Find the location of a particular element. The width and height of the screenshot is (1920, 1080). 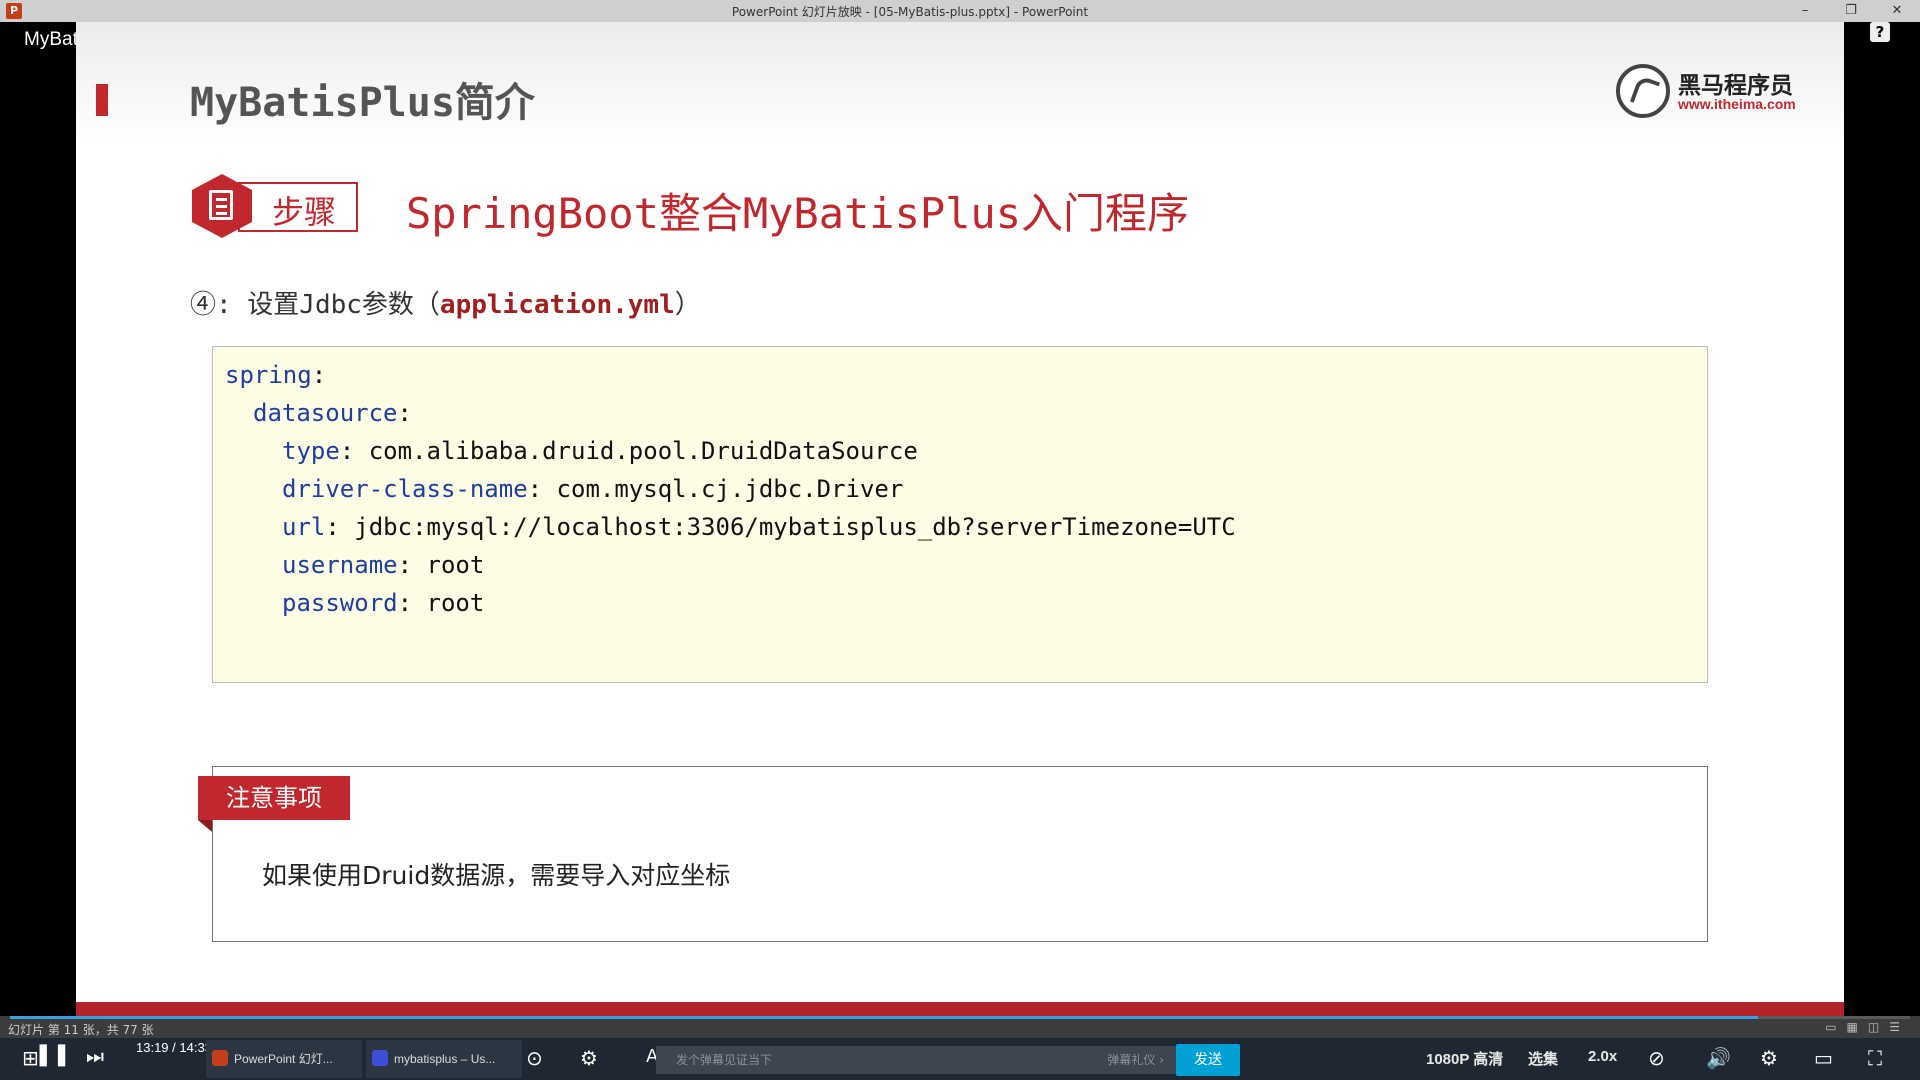

send-button: 发送 is located at coordinates (1208, 1060).